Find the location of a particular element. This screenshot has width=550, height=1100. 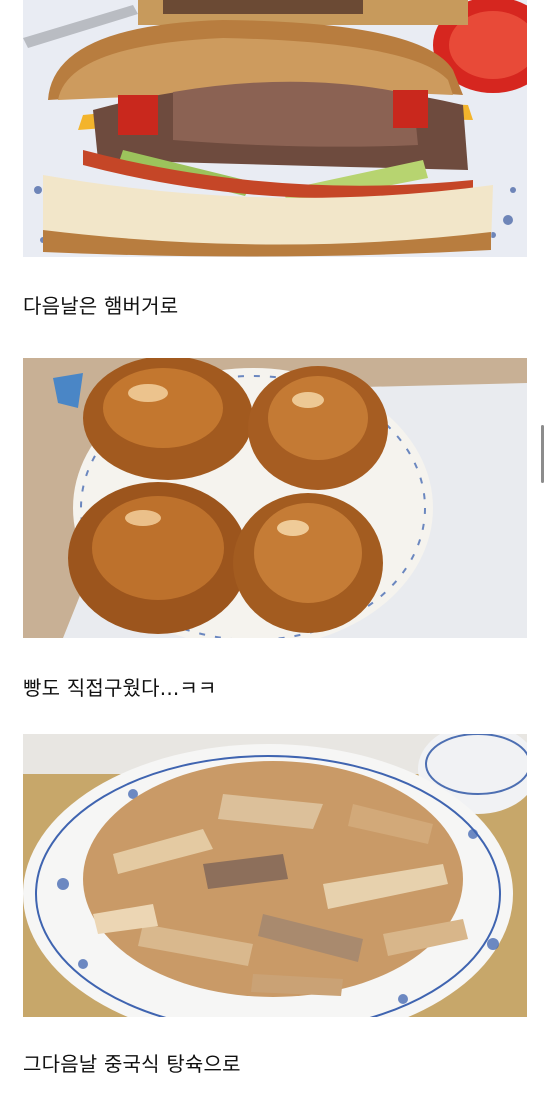

caption-hamburger: 다음날은 햄버거로 is located at coordinates (101, 306).